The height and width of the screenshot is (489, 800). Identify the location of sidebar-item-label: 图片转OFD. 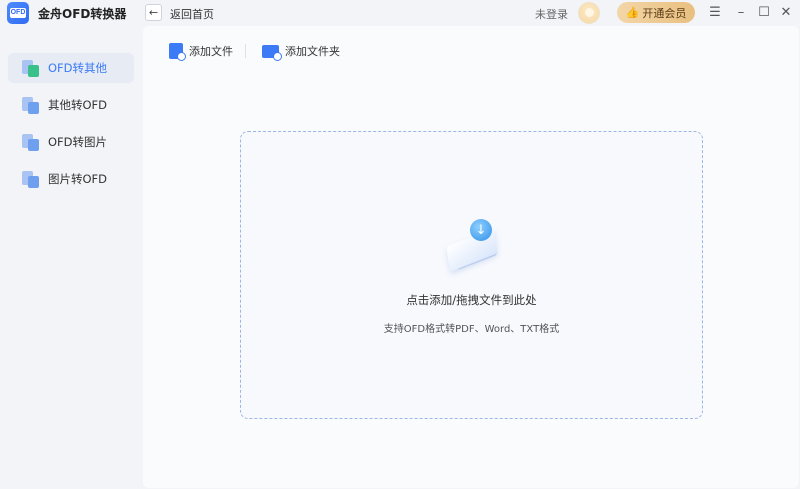
(78, 179).